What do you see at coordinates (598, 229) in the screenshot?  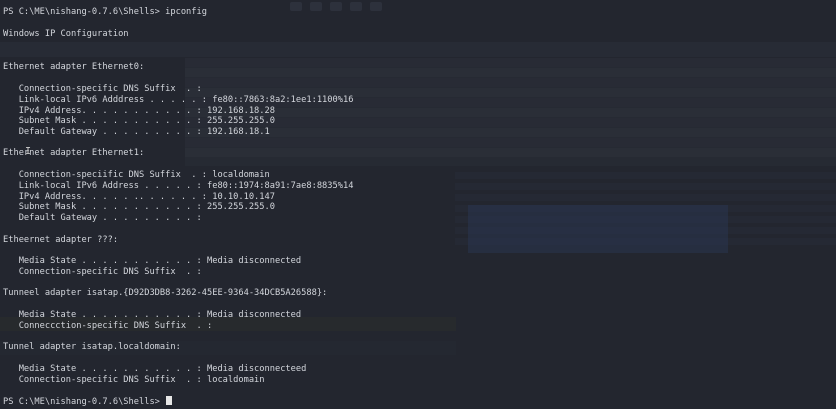 I see `background-selection` at bounding box center [598, 229].